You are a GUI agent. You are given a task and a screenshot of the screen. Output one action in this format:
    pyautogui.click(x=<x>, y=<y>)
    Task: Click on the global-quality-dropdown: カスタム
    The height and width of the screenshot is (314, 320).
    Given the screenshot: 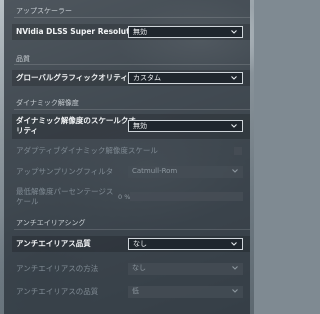 What is the action you would take?
    pyautogui.click(x=185, y=78)
    